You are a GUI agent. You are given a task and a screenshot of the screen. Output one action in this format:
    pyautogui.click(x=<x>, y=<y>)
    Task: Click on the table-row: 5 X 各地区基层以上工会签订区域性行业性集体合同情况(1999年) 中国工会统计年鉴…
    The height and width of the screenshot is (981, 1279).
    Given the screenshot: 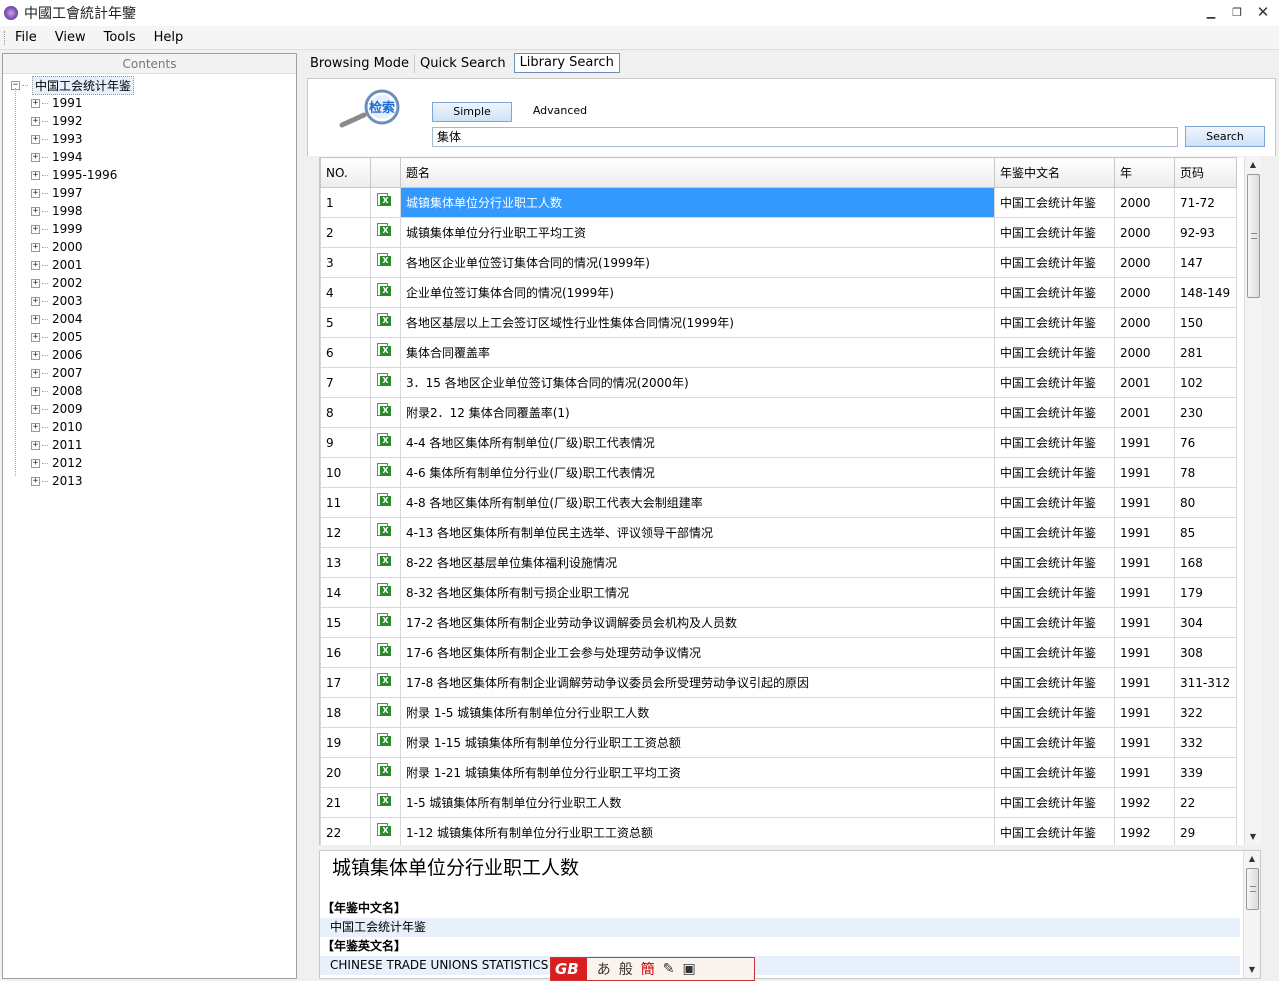 What is the action you would take?
    pyautogui.click(x=778, y=322)
    